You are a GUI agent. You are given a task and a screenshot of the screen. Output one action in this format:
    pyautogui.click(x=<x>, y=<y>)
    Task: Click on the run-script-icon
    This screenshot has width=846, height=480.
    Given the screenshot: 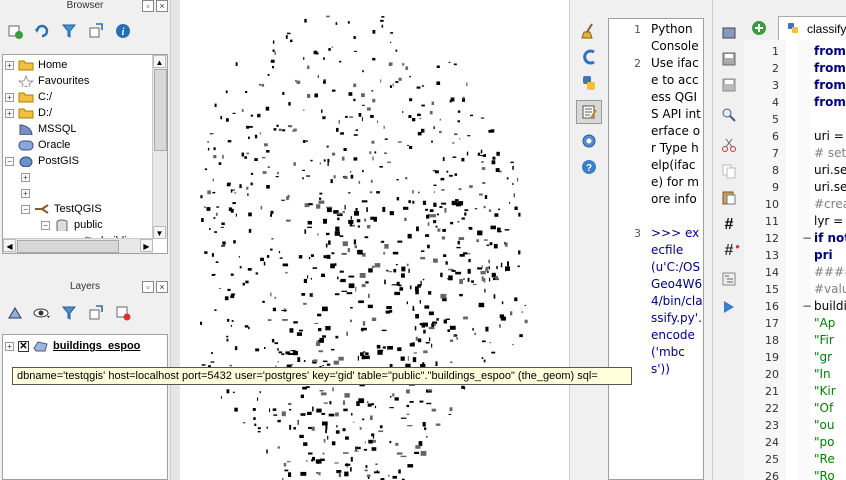 What is the action you would take?
    pyautogui.click(x=729, y=307)
    